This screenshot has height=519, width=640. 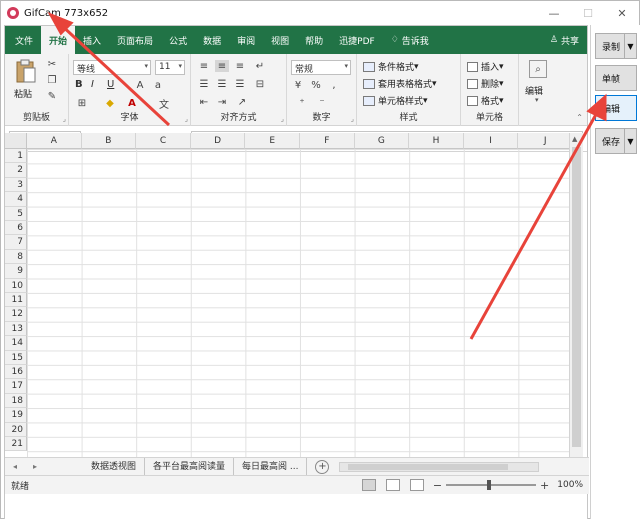 I want to click on tab-file: 文件, so click(x=24, y=40).